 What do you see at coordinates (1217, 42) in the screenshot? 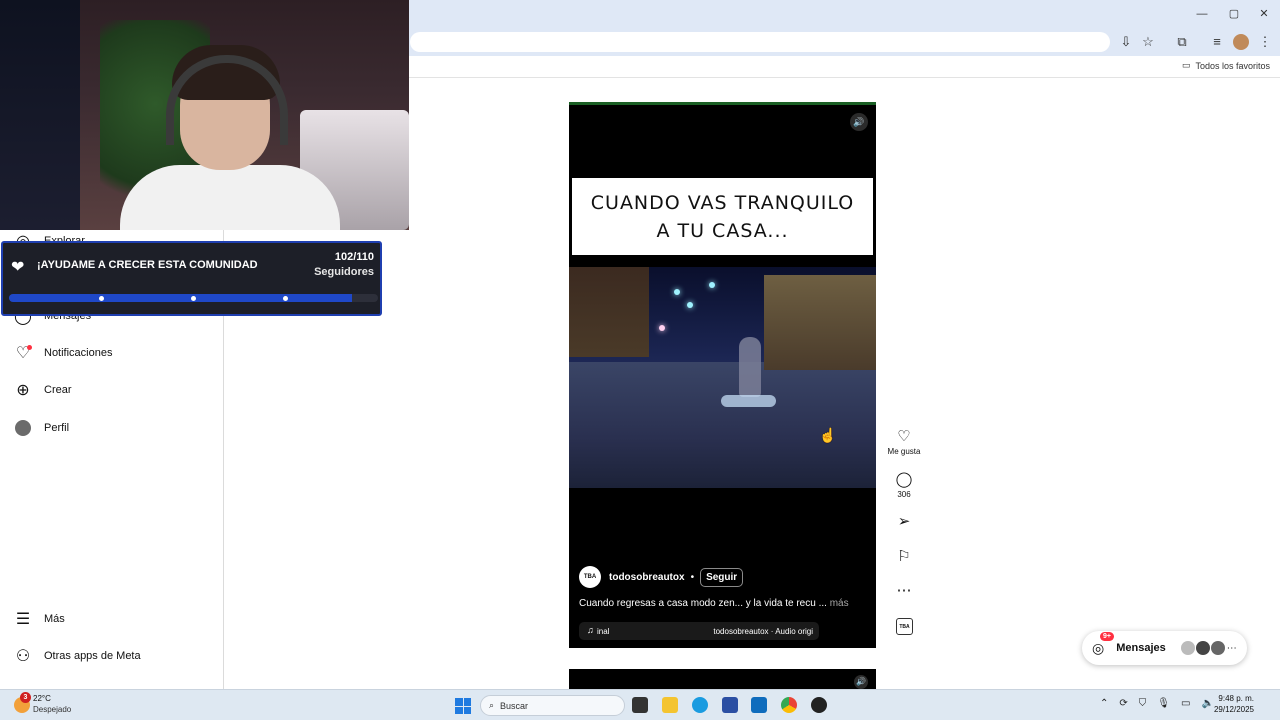
I see `media-control-icon: ≡` at bounding box center [1217, 42].